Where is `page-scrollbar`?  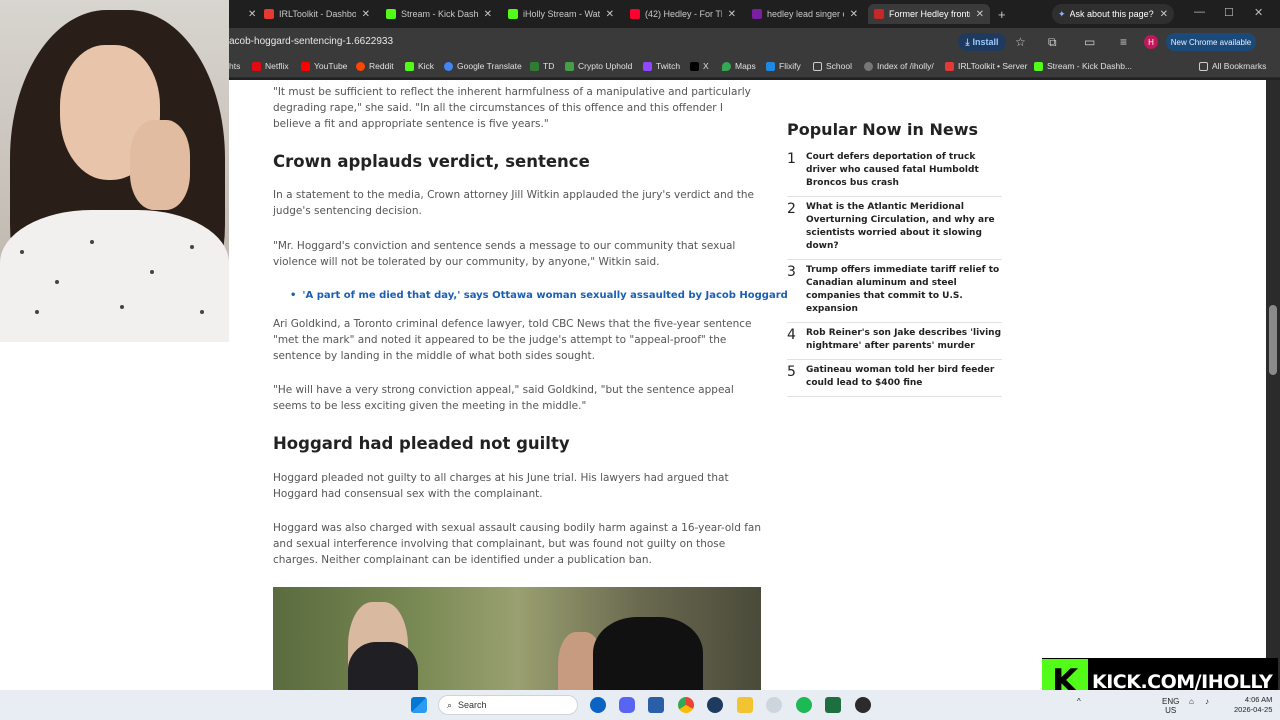
page-scrollbar is located at coordinates (1273, 385).